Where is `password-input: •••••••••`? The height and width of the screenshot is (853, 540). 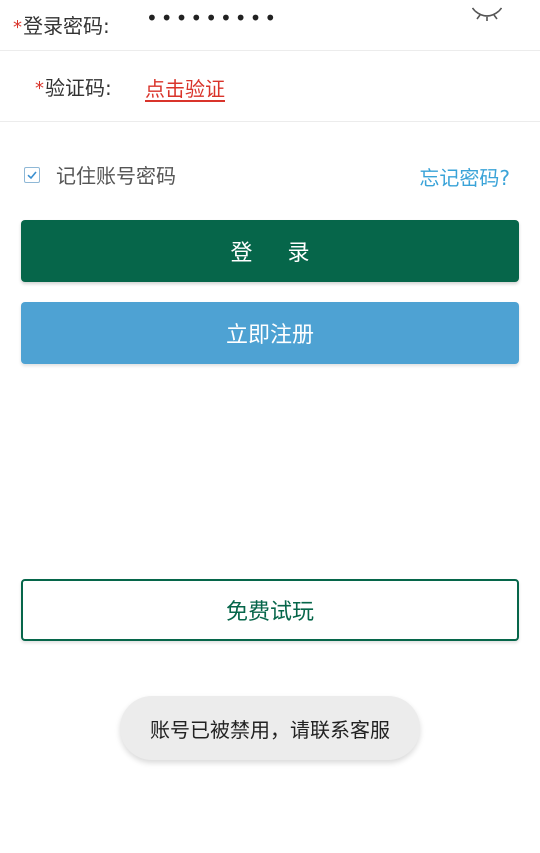 password-input: ••••••••• is located at coordinates (212, 18).